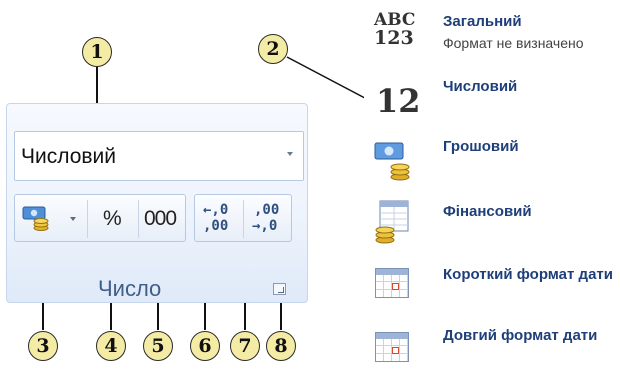  What do you see at coordinates (513, 43) in the screenshot?
I see `format-item-subtitle: Формат не визначено` at bounding box center [513, 43].